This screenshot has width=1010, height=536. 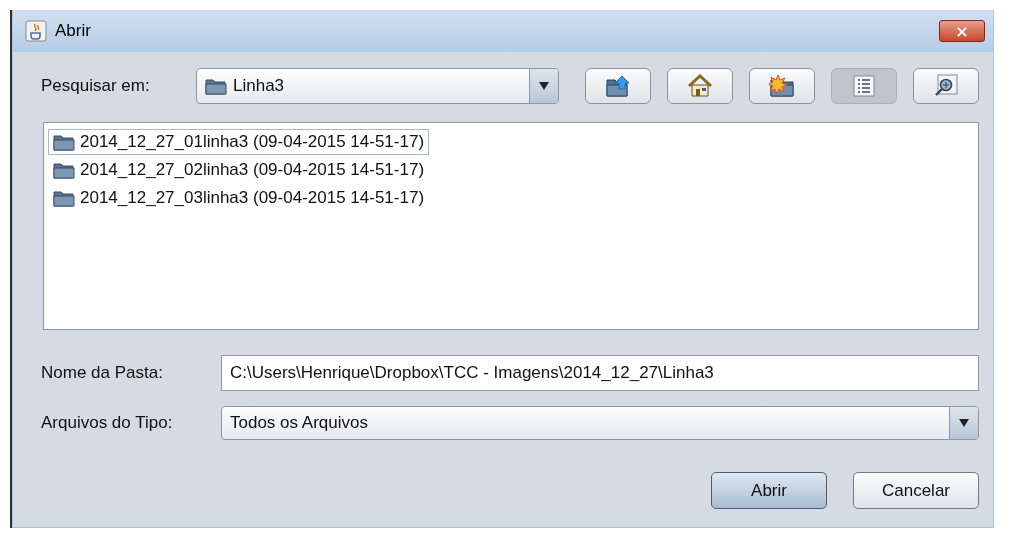 I want to click on folder-name-label: Nome da Pasta:, so click(x=102, y=373).